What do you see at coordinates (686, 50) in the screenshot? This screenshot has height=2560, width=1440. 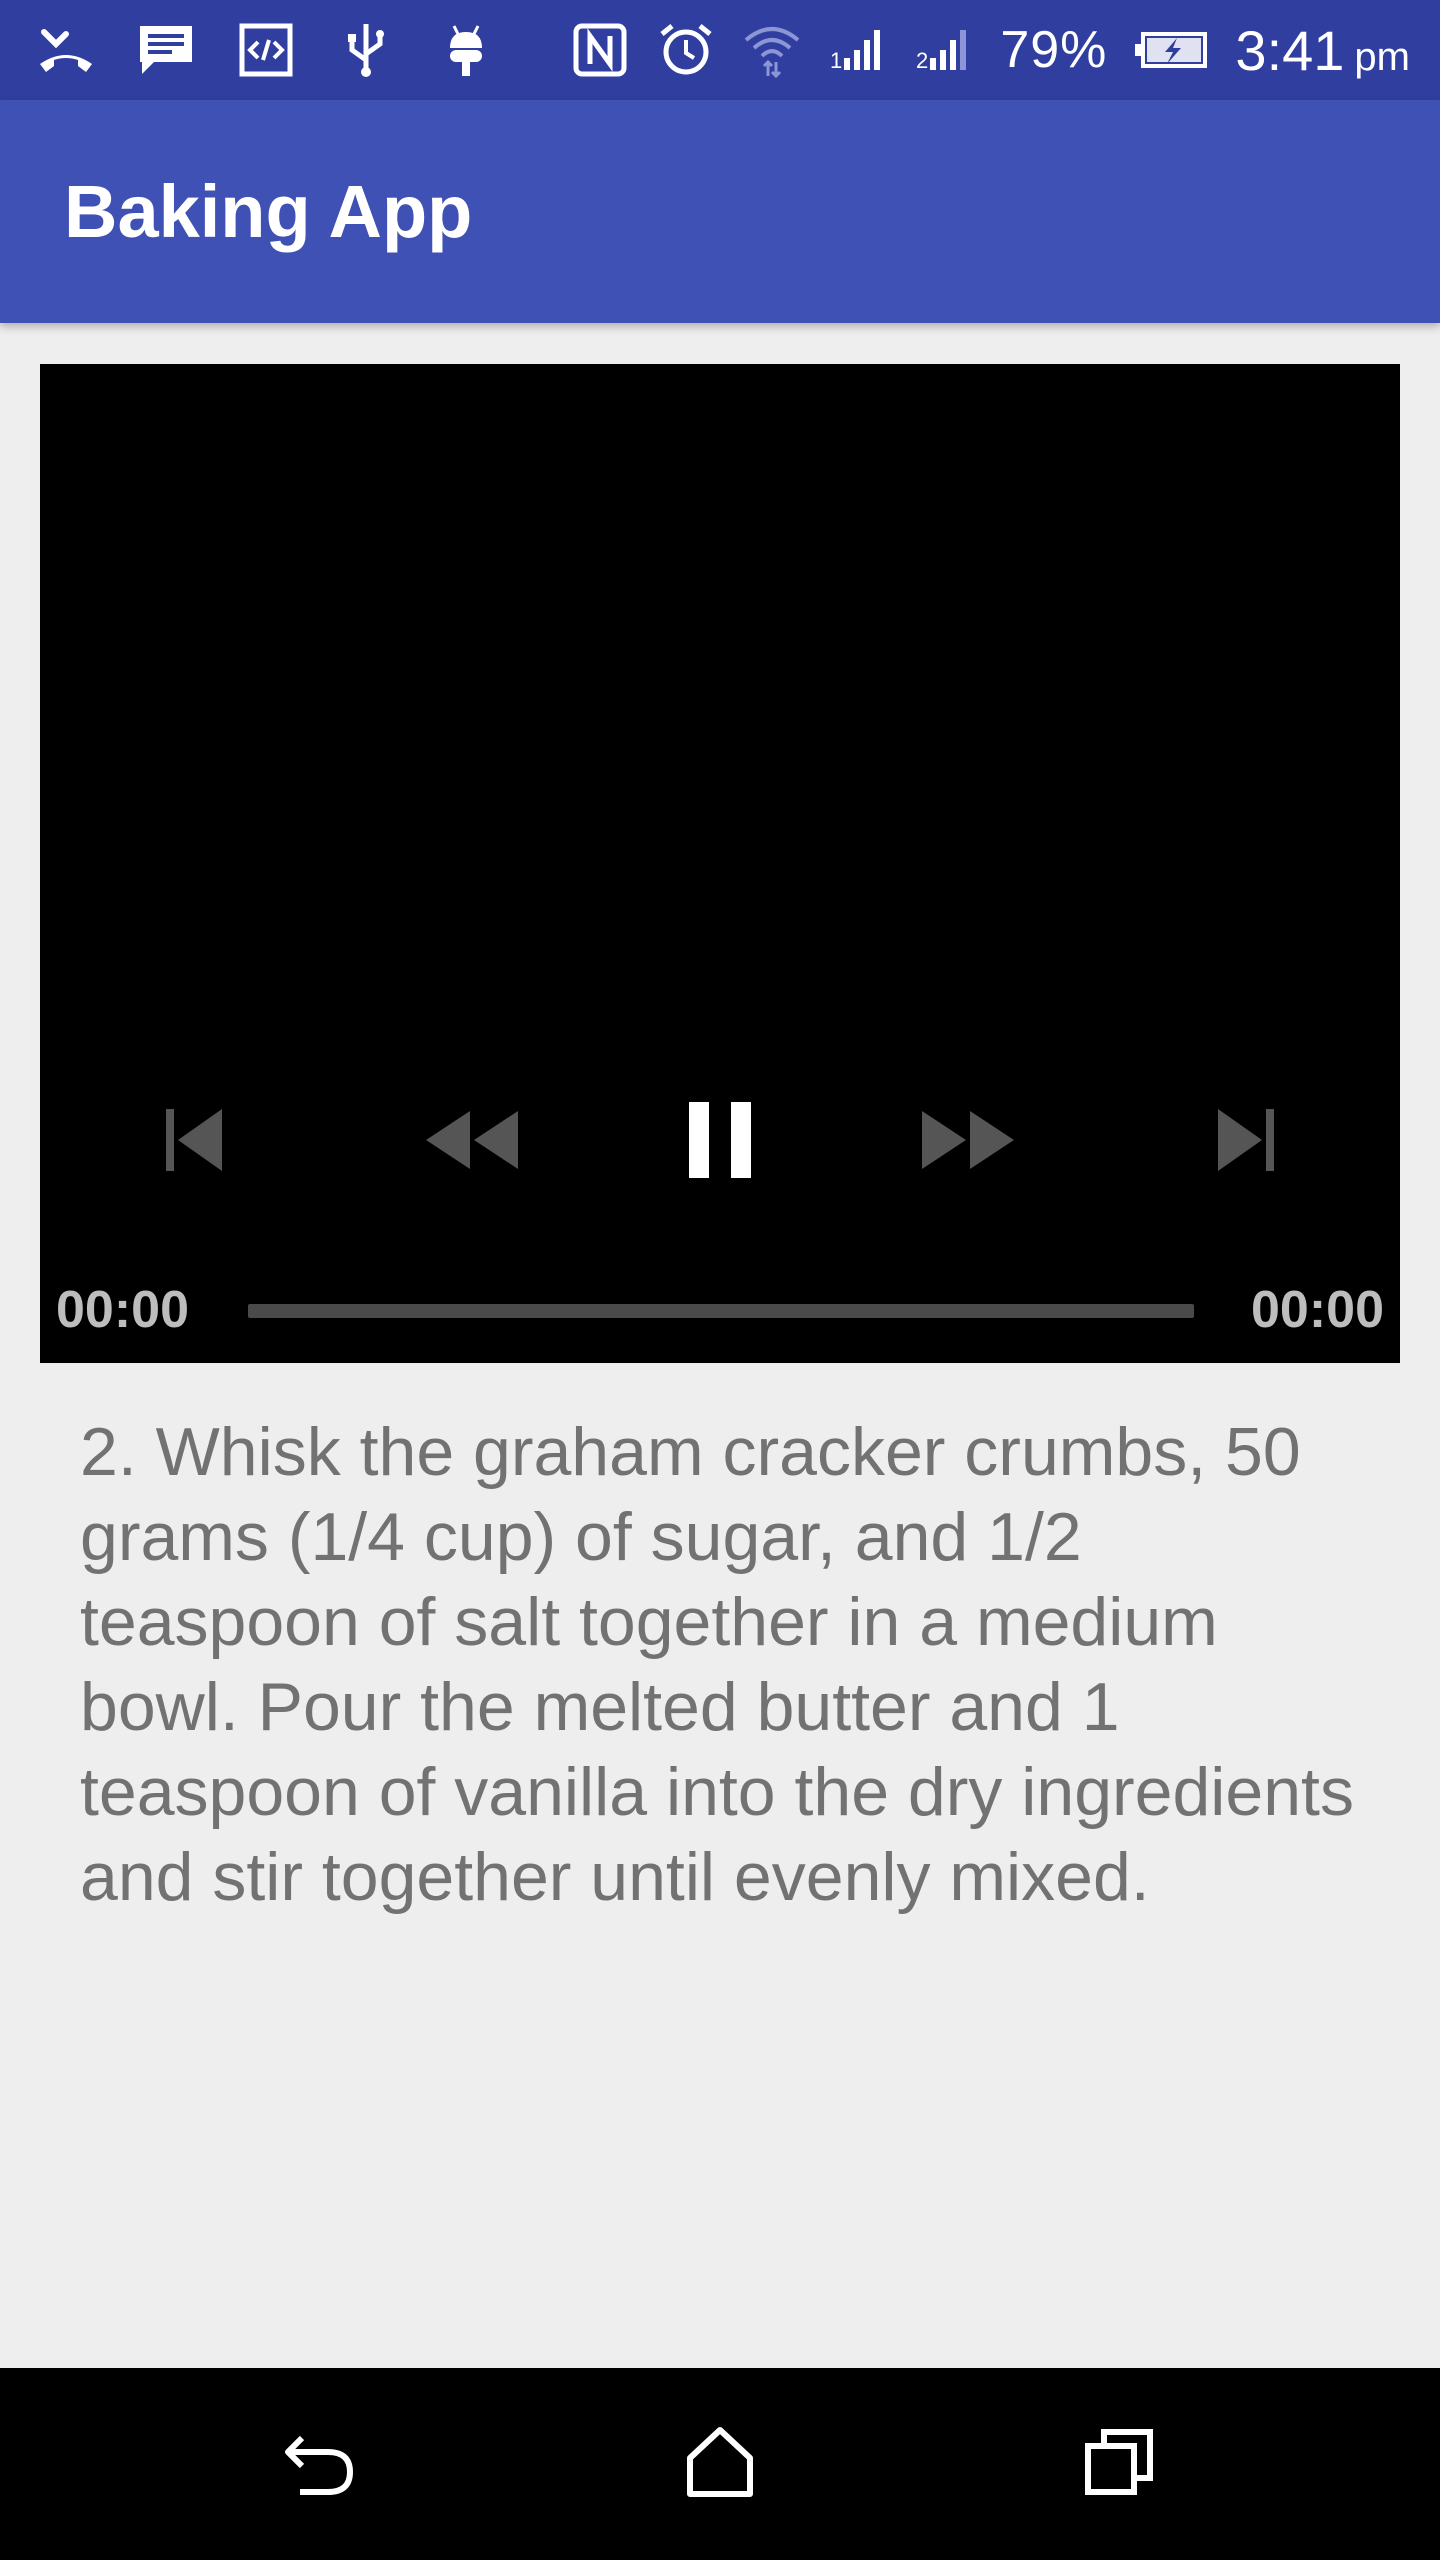 I see `alarm-icon` at bounding box center [686, 50].